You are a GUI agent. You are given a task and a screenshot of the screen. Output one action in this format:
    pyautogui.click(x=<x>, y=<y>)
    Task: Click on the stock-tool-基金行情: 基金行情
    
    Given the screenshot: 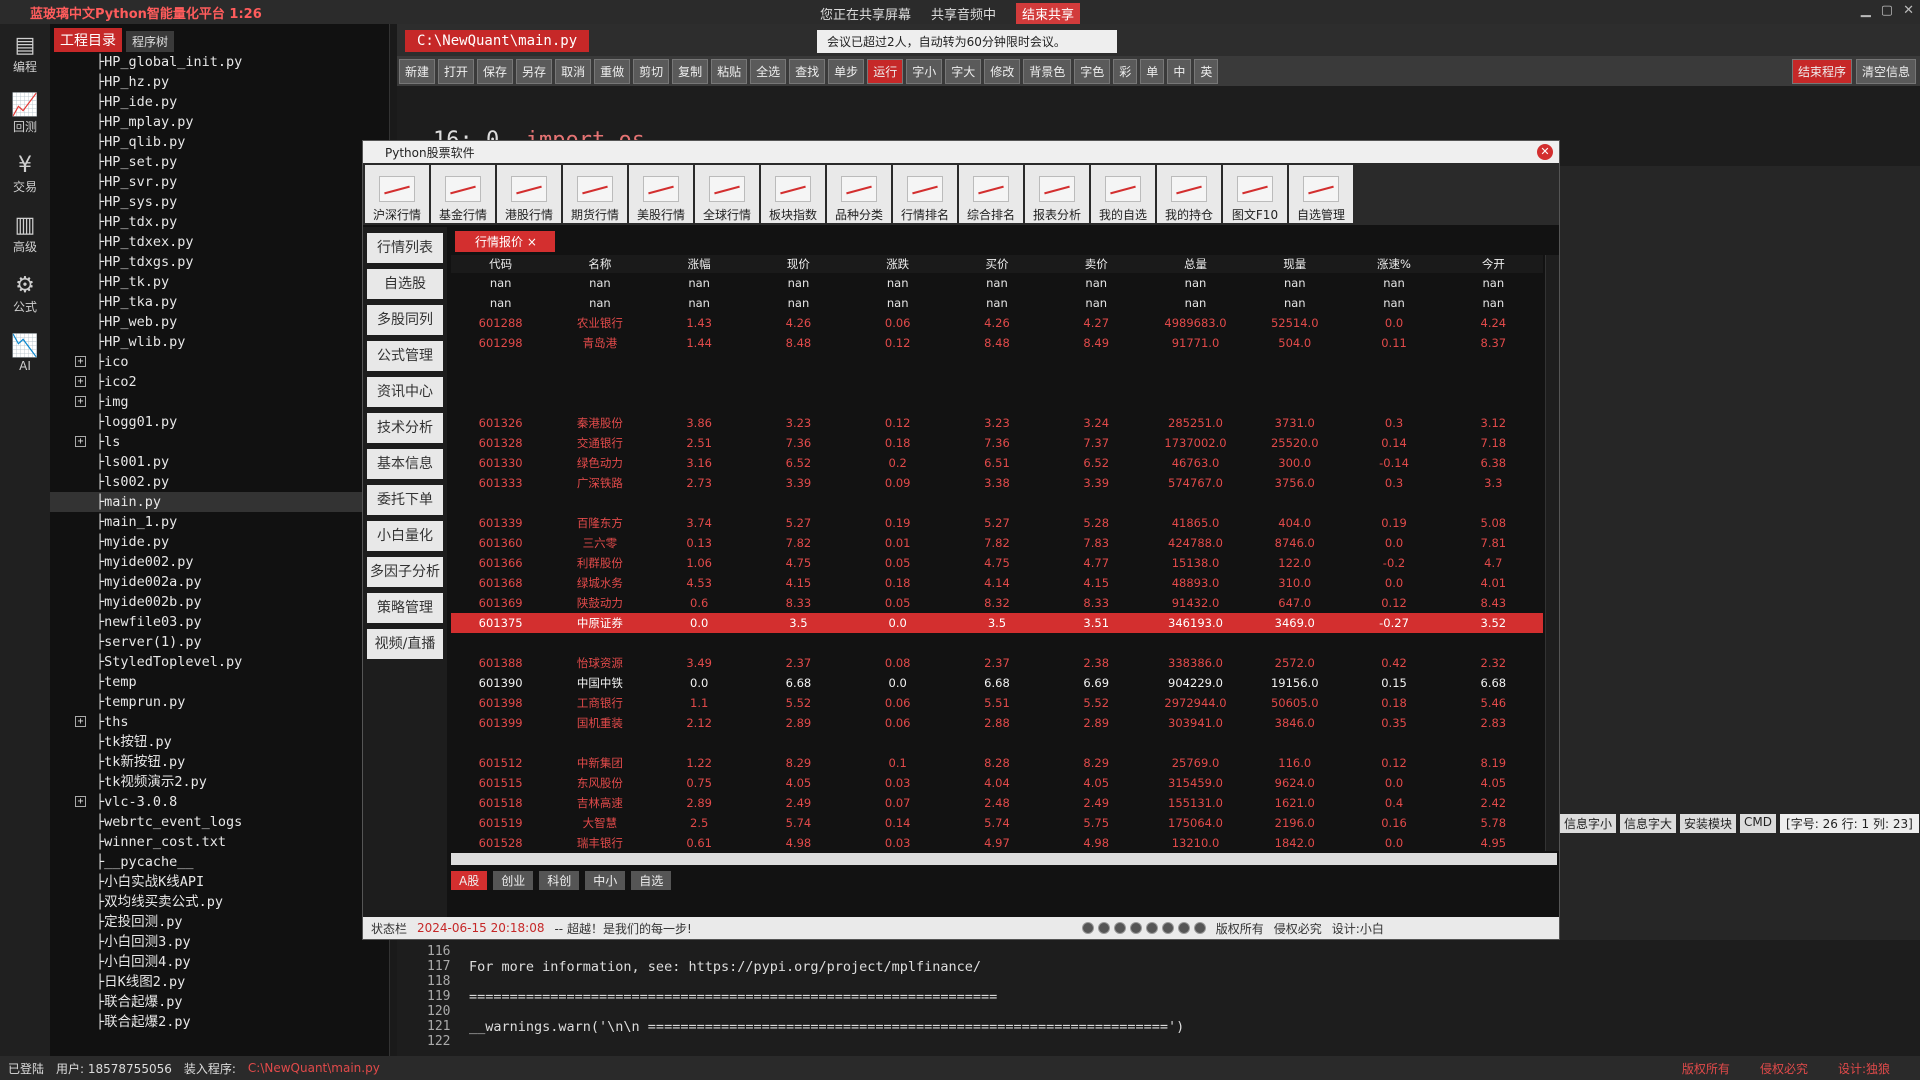 What is the action you would take?
    pyautogui.click(x=463, y=194)
    